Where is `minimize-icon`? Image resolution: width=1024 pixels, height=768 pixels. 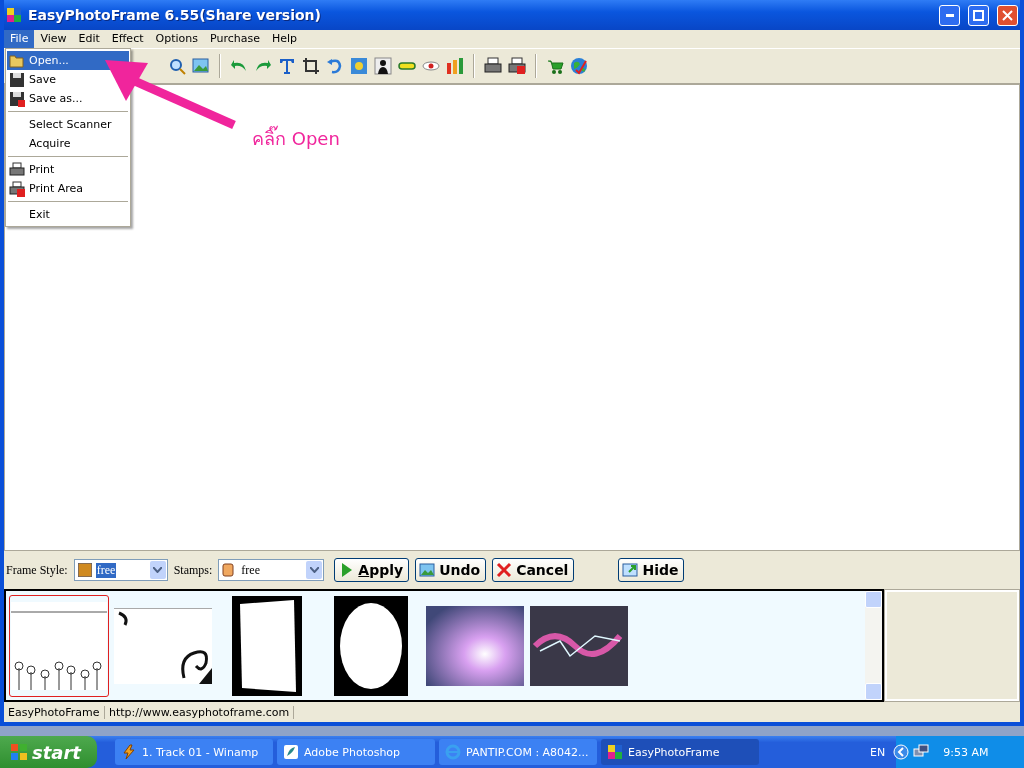 minimize-icon is located at coordinates (949, 15).